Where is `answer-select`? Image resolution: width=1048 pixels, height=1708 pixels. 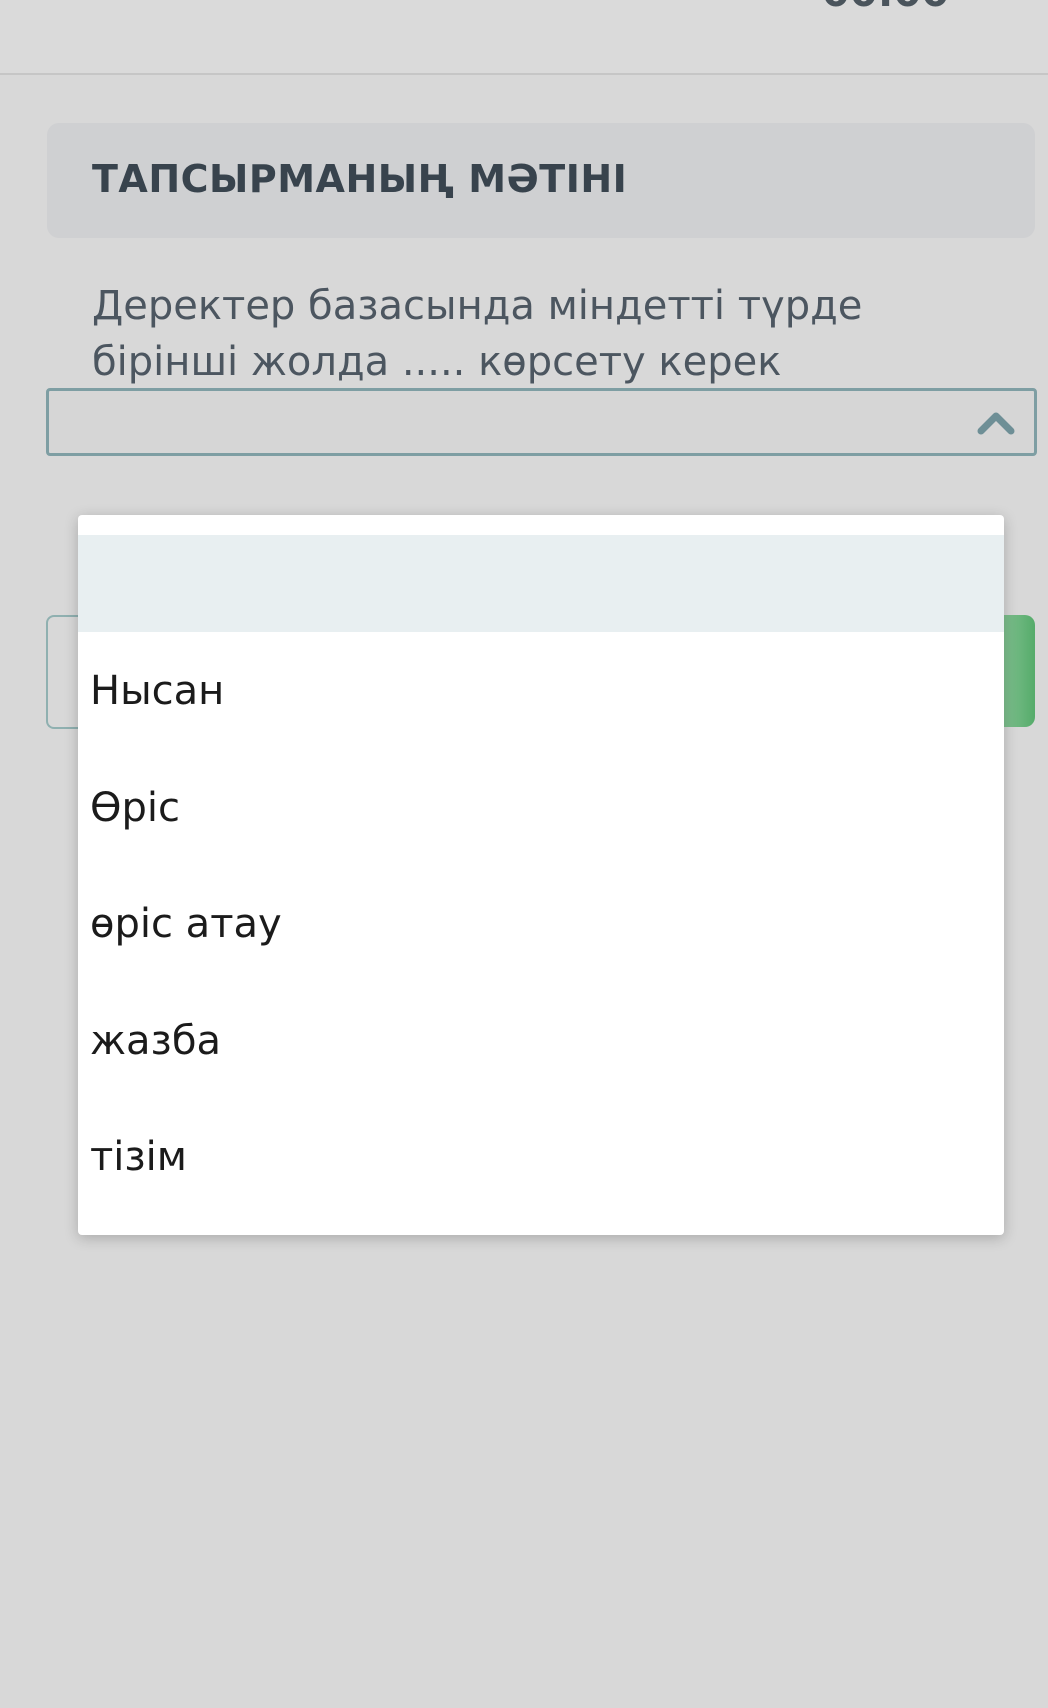 answer-select is located at coordinates (541, 422).